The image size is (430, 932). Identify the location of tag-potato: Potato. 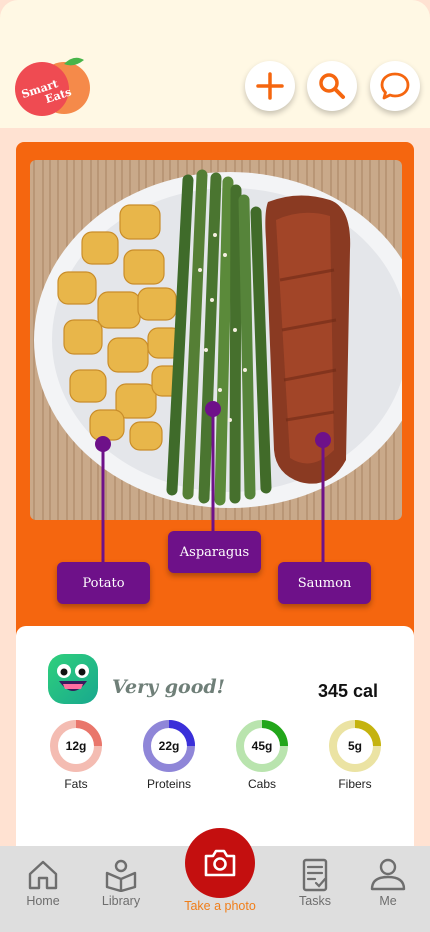
(103, 583).